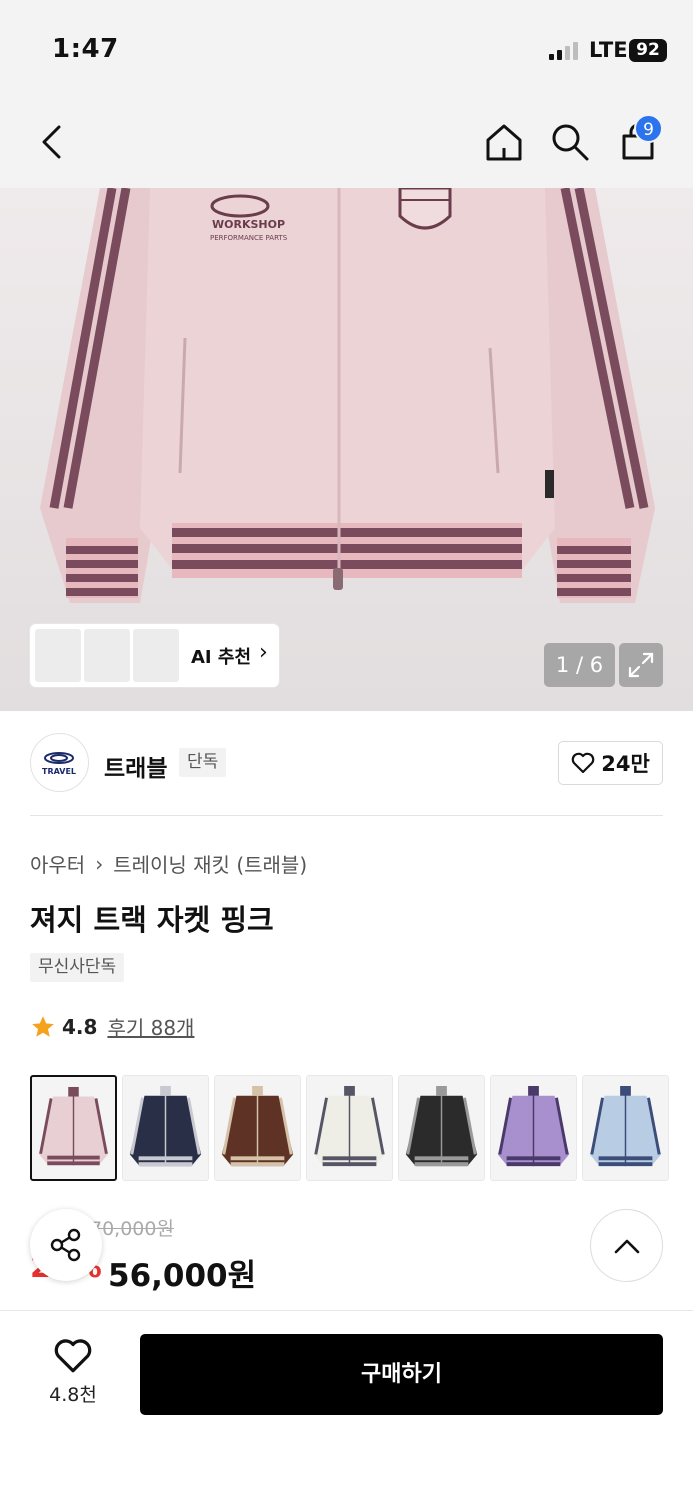 The image size is (693, 1500). What do you see at coordinates (346, 763) in the screenshot?
I see `brand-row: TRAVEL 트래블 단독 24만` at bounding box center [346, 763].